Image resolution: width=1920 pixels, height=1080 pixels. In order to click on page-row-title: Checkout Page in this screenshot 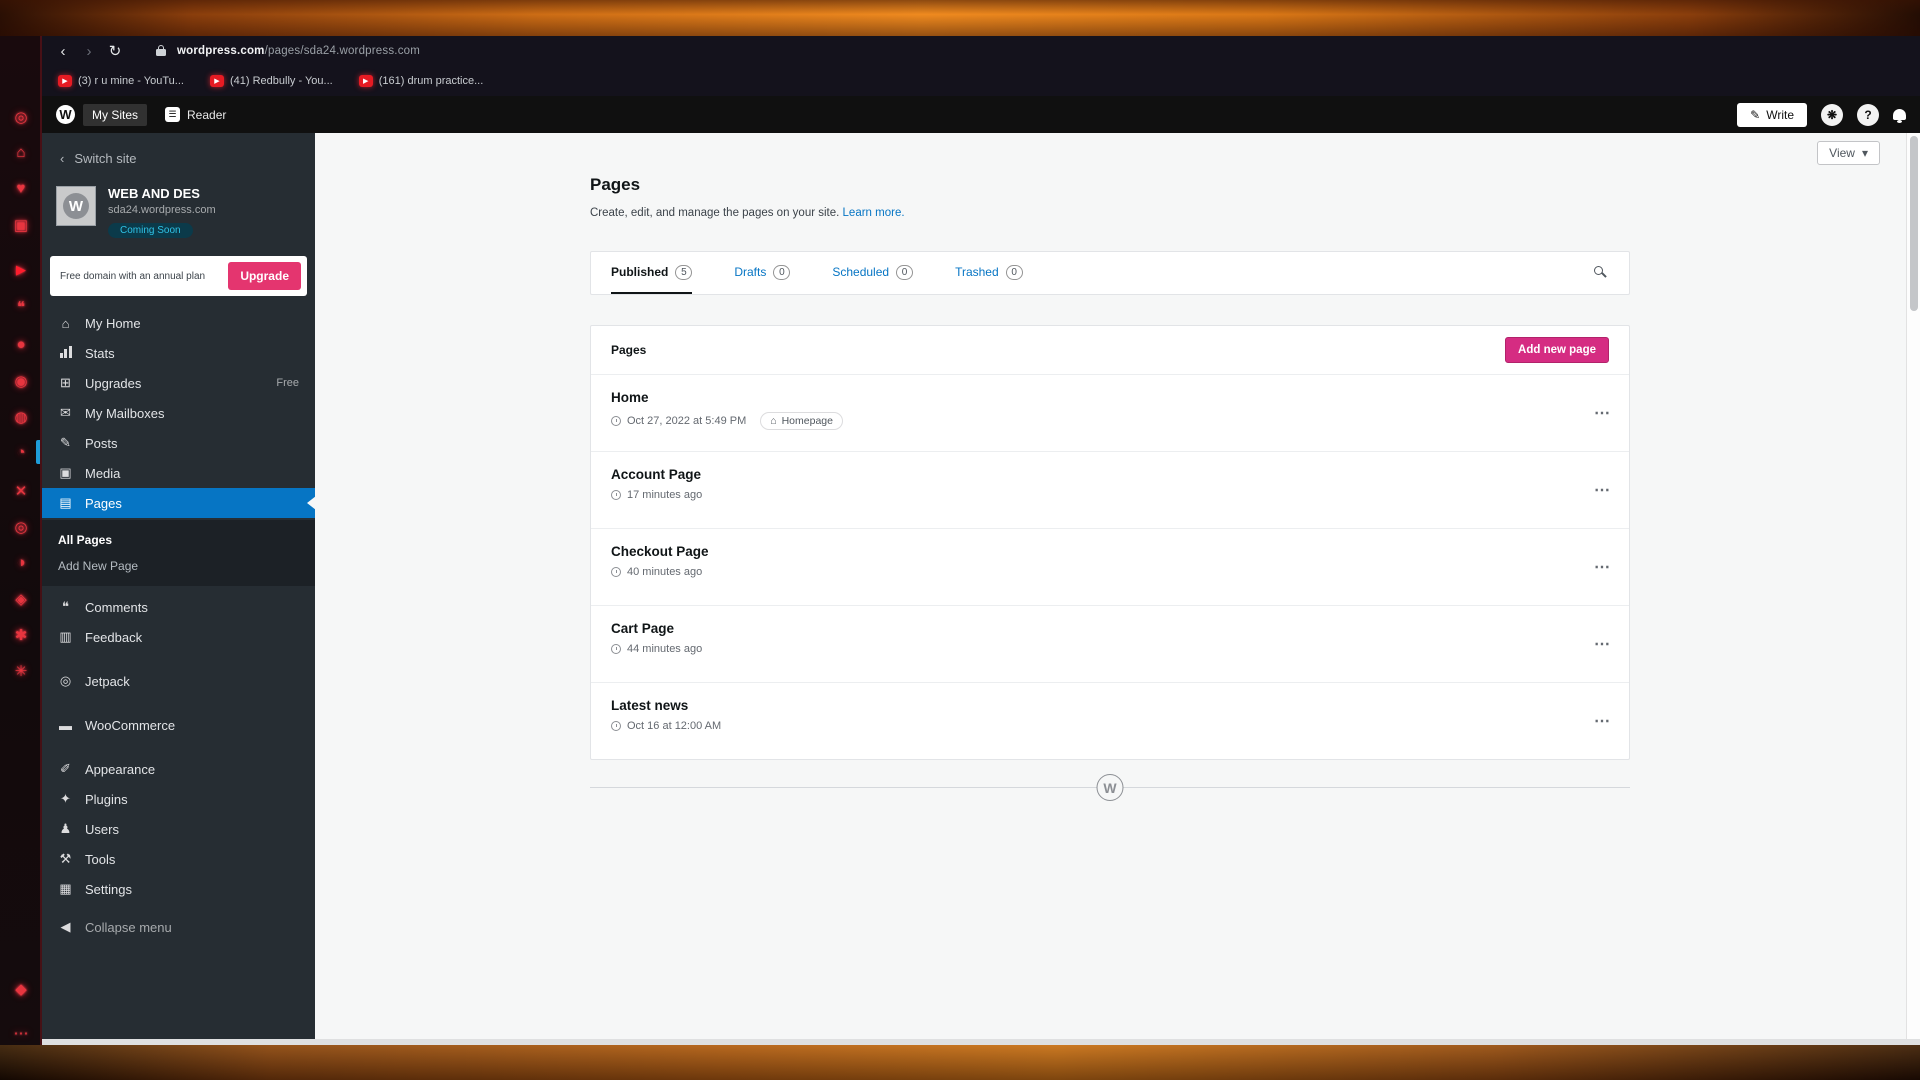, I will do `click(1110, 551)`.